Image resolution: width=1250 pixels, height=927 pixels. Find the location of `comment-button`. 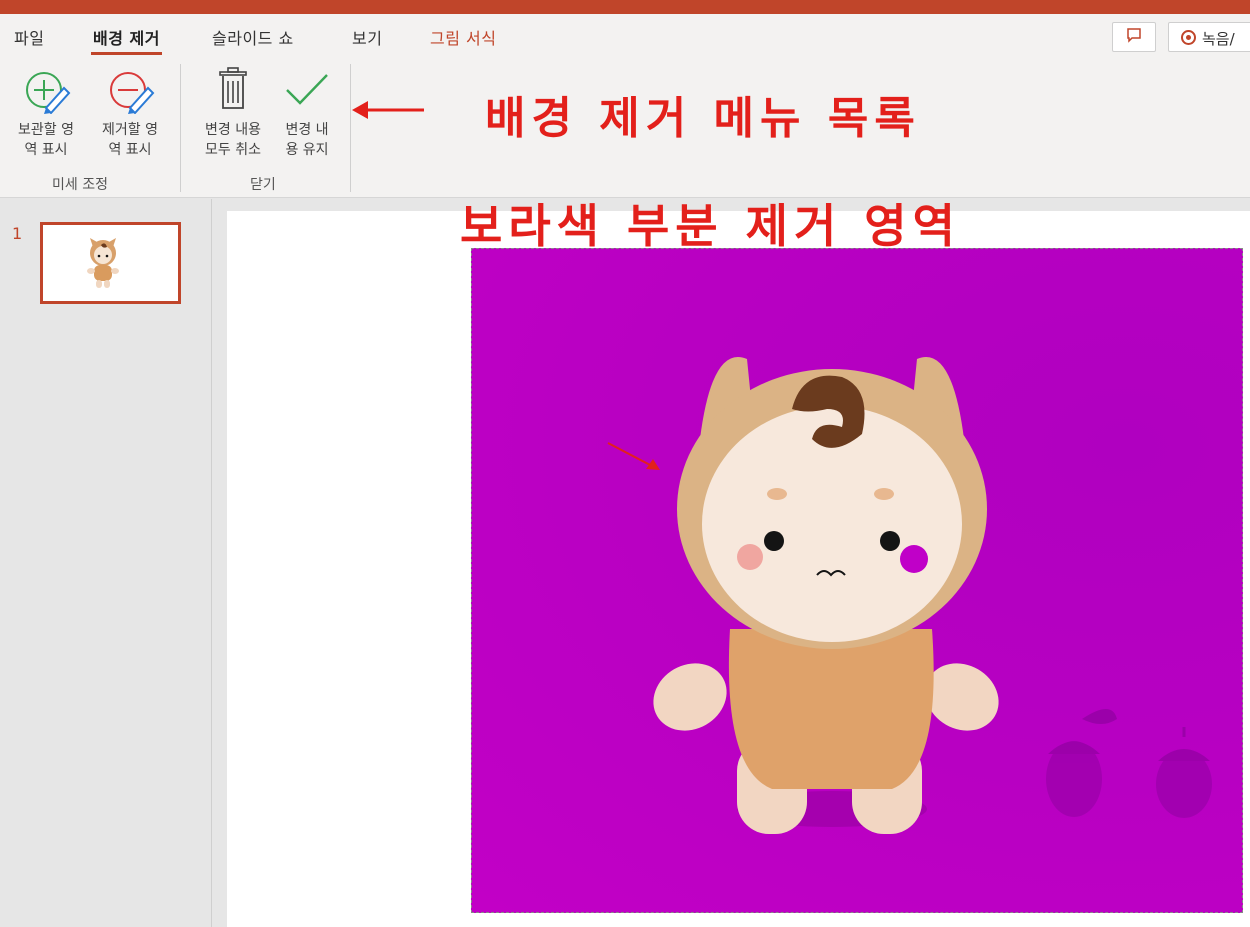

comment-button is located at coordinates (1134, 37).